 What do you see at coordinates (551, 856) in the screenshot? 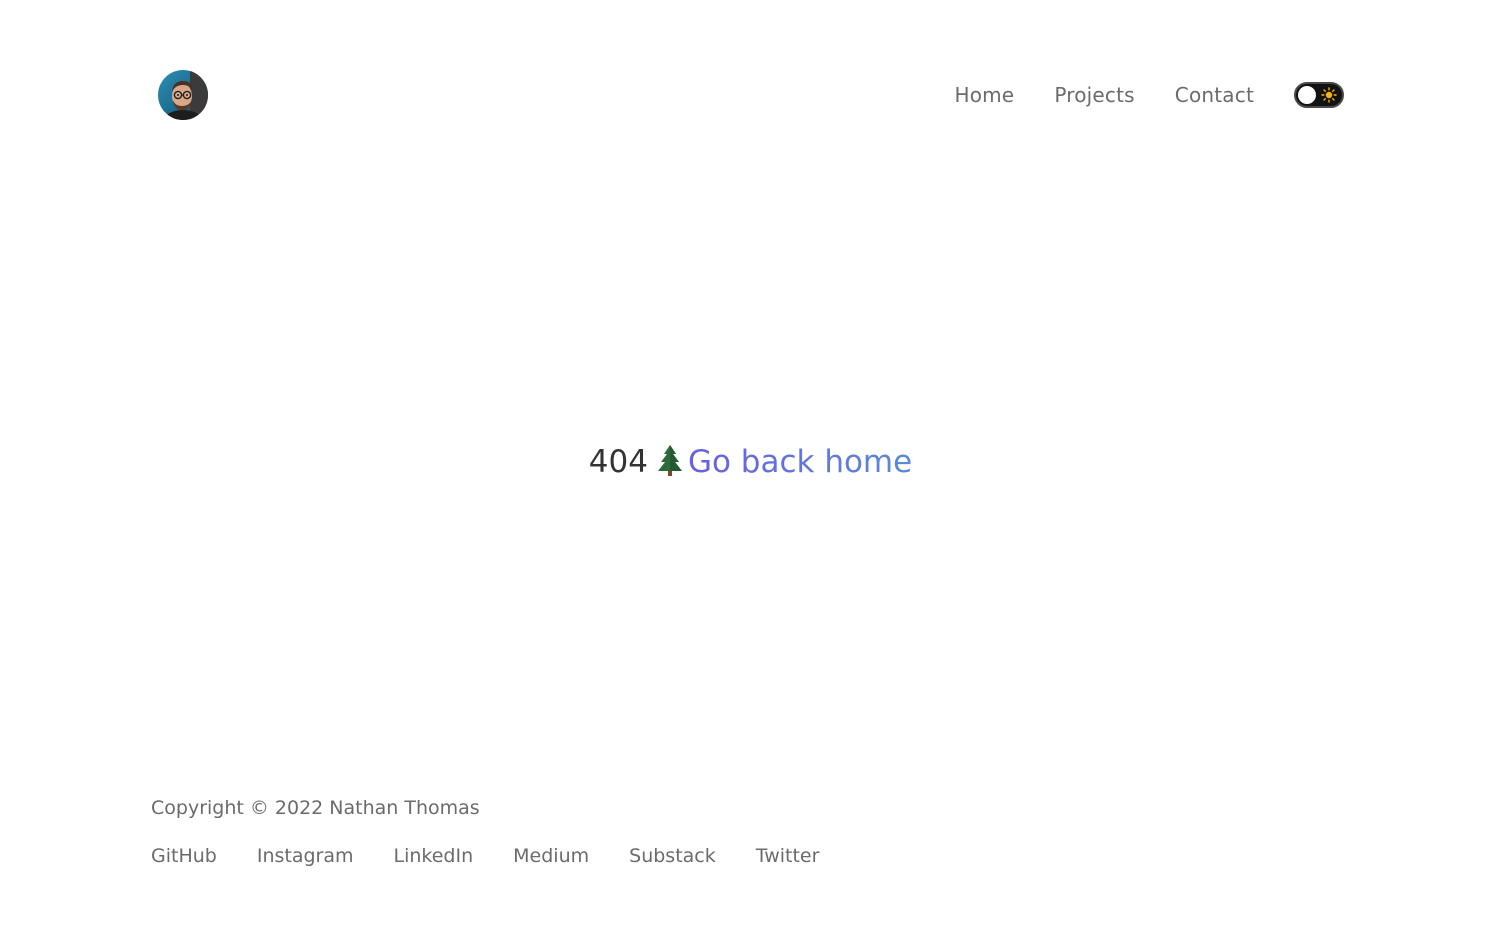
I see `footer-link-medium: Medium` at bounding box center [551, 856].